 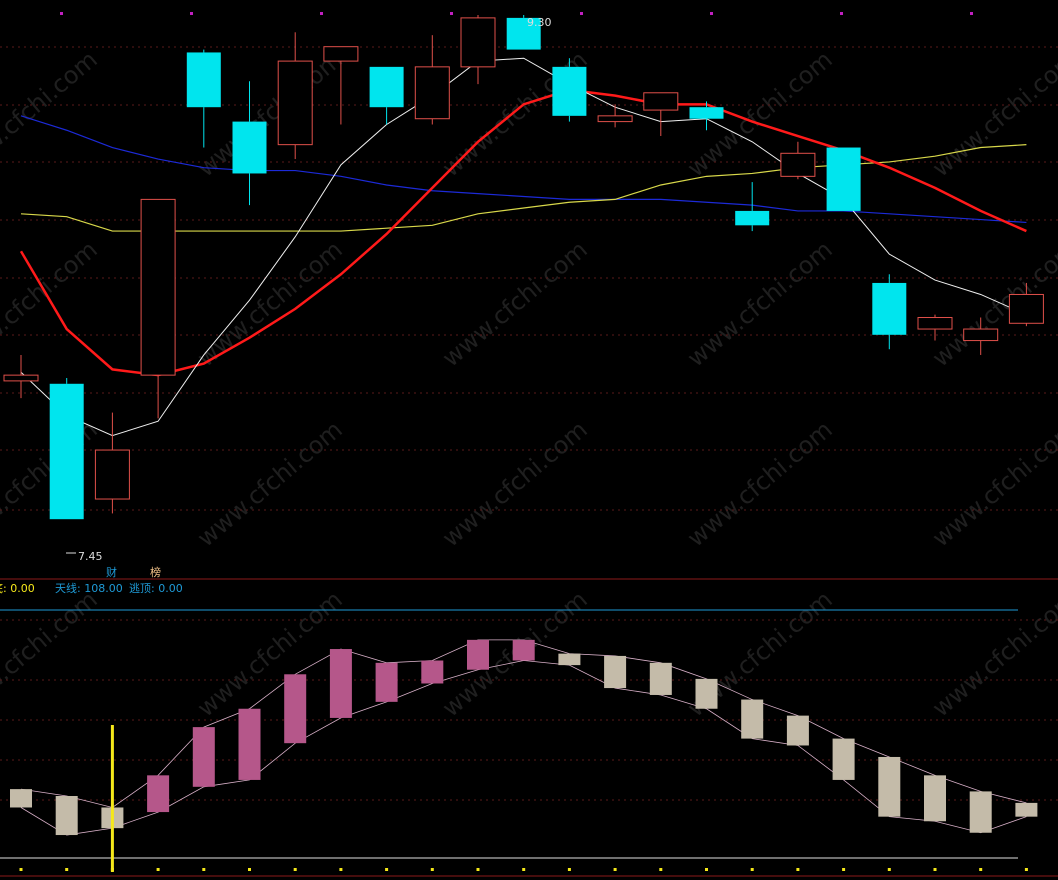 I want to click on bottom-value-label: 底: 0.00, so click(x=17, y=588).